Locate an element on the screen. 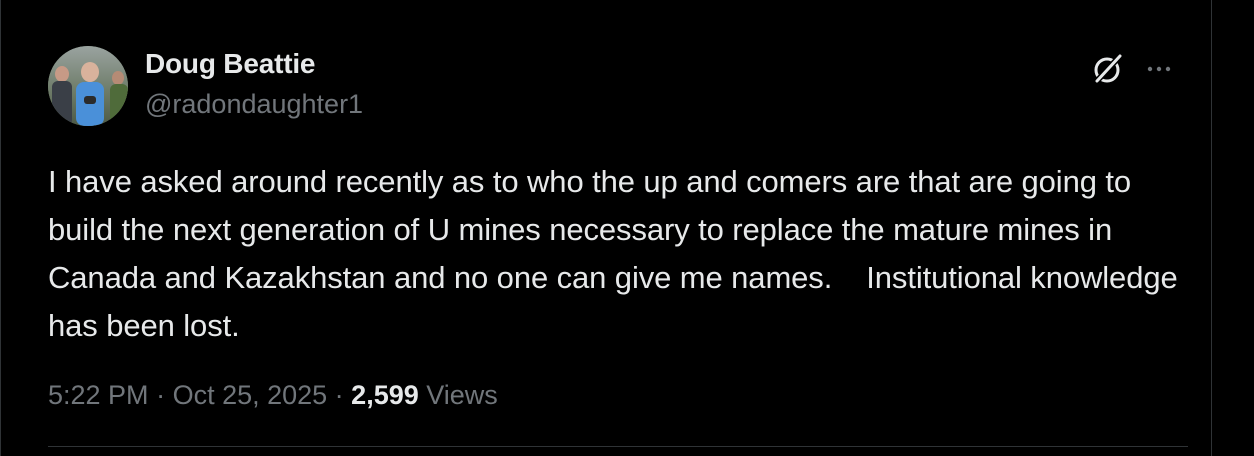 The image size is (1254, 456). column-border-right is located at coordinates (1211, 228).